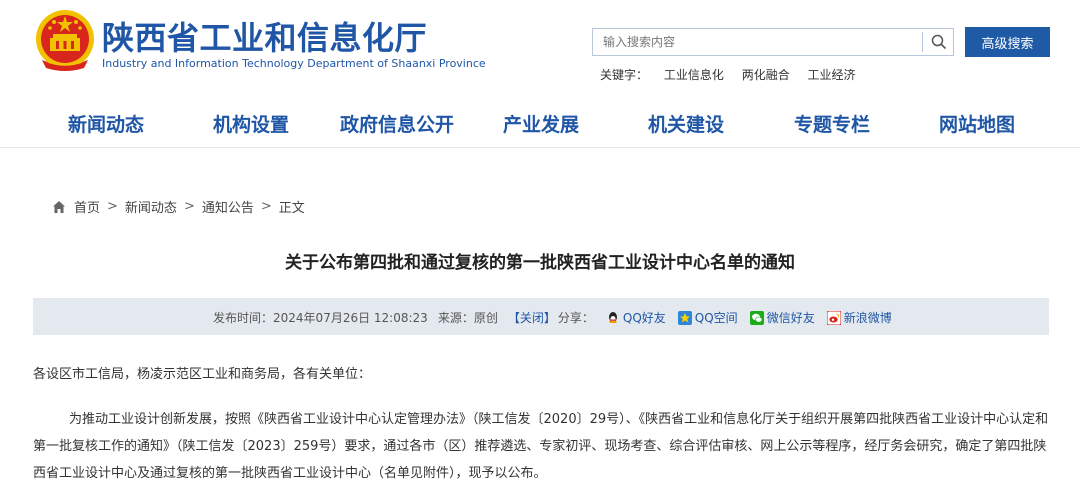 The height and width of the screenshot is (501, 1080). What do you see at coordinates (833, 317) in the screenshot?
I see `weibo-icon` at bounding box center [833, 317].